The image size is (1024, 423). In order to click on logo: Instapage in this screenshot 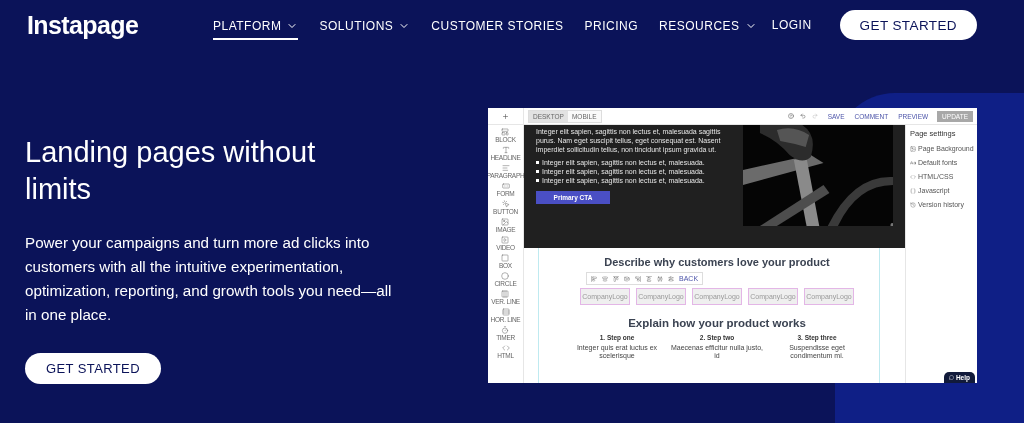, I will do `click(120, 25)`.